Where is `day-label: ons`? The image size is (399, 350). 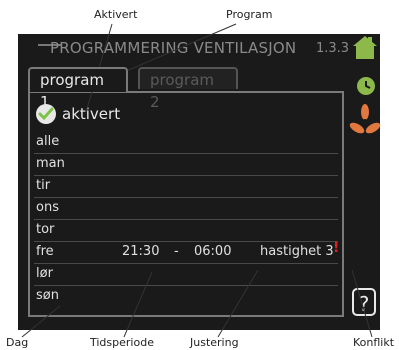 day-label: ons is located at coordinates (47, 207).